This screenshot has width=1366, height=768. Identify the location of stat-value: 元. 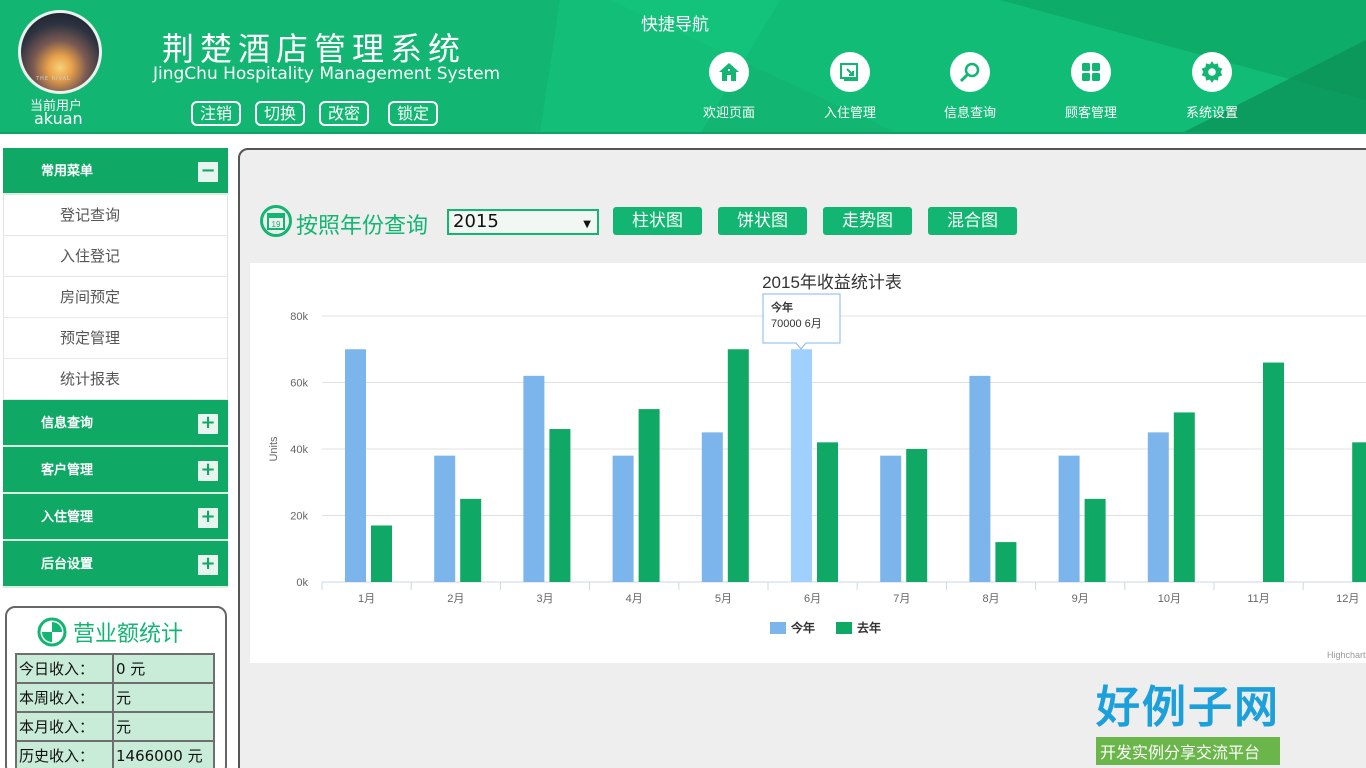
(163, 697).